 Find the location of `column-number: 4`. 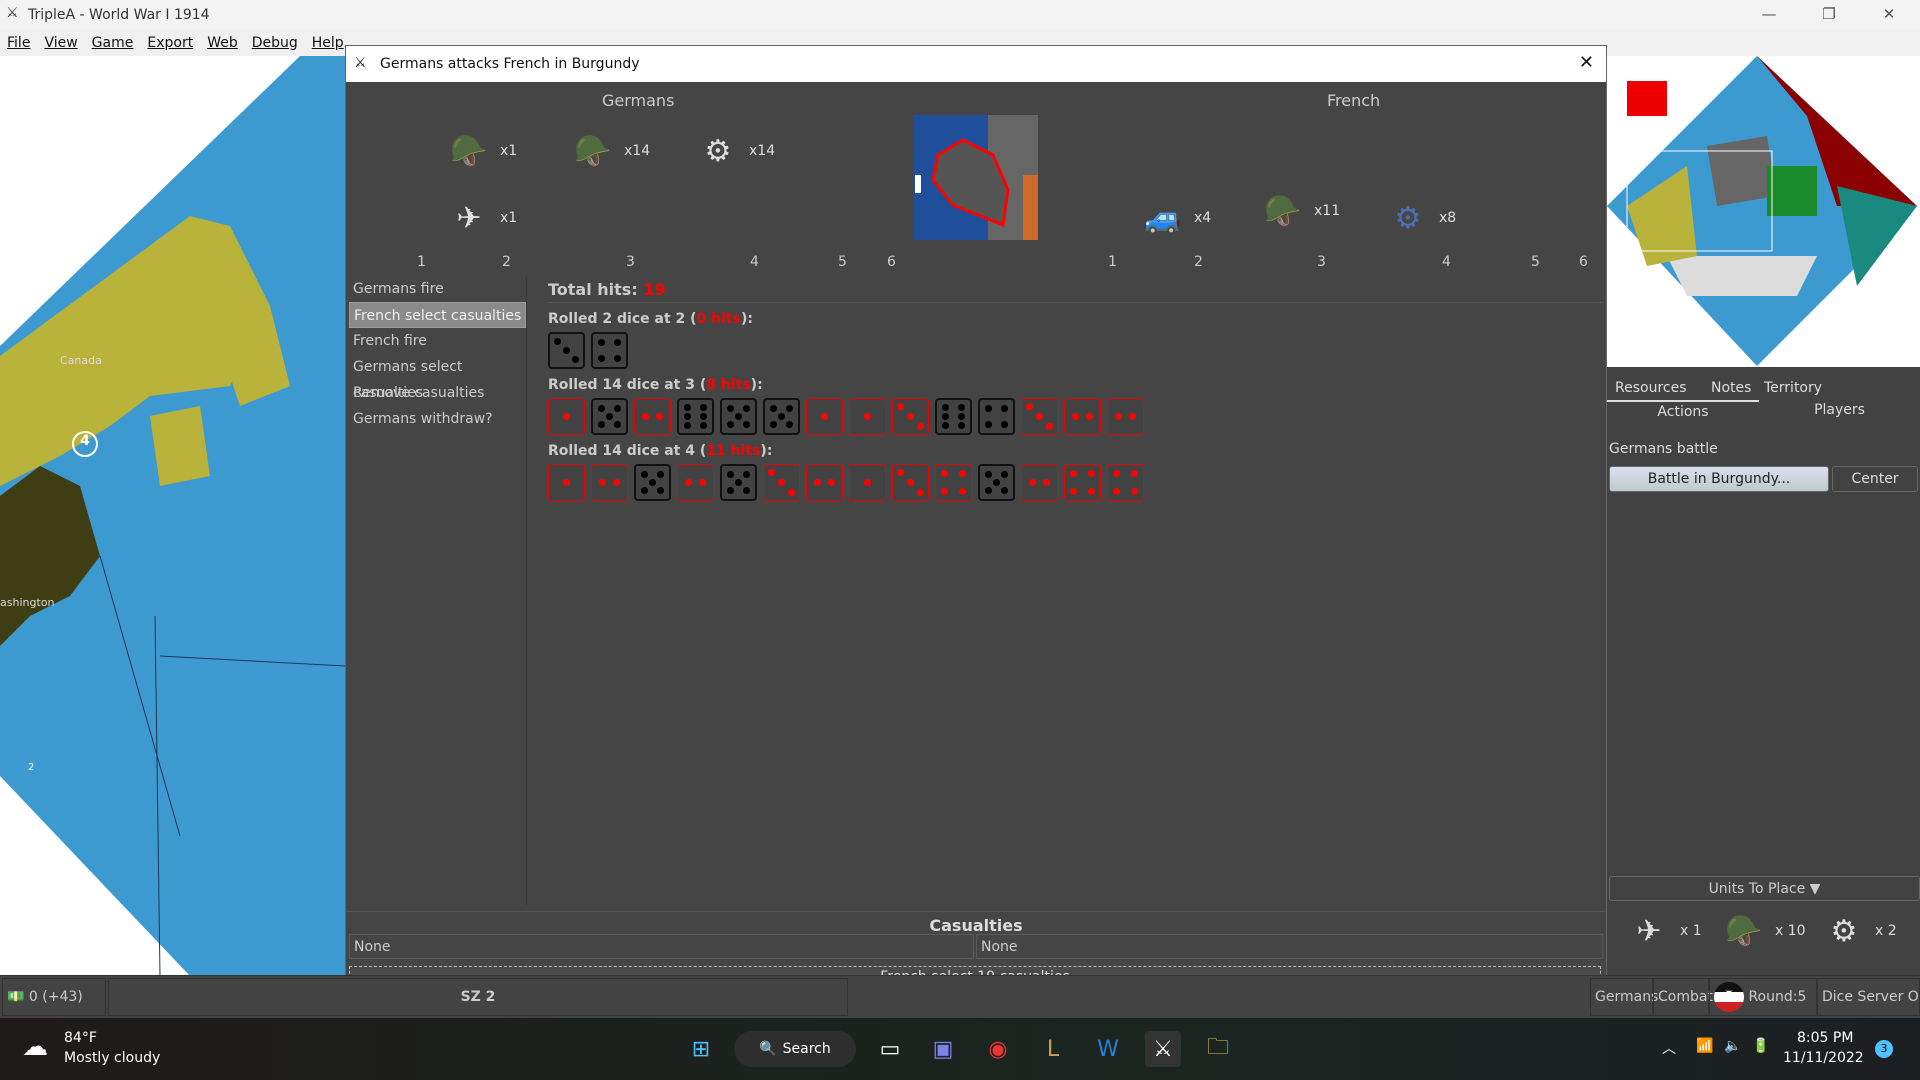

column-number: 4 is located at coordinates (1446, 262).